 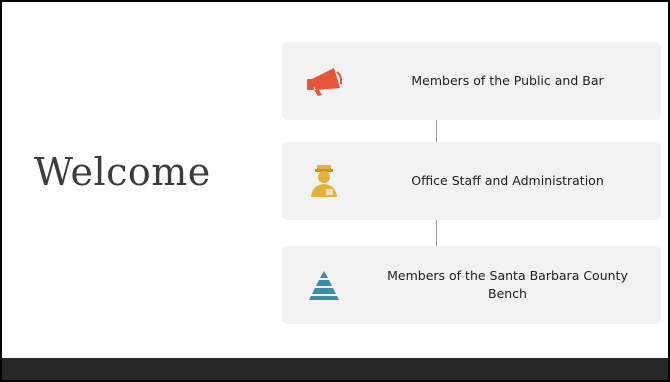 I want to click on megaphone-icon, so click(x=324, y=81).